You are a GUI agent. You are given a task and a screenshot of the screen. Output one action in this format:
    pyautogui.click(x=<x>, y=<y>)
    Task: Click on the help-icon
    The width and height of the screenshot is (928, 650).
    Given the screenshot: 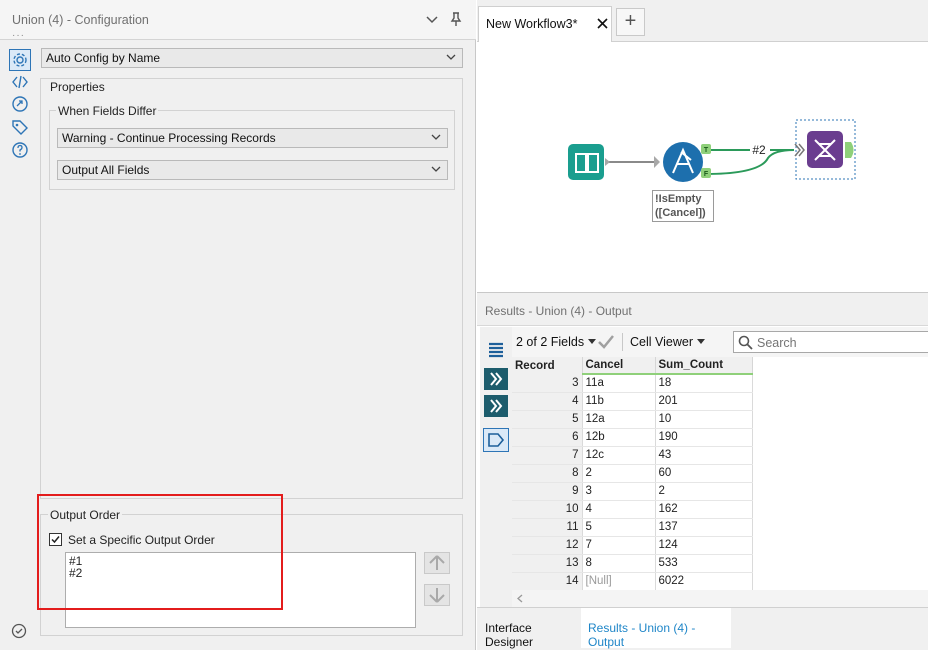 What is the action you would take?
    pyautogui.click(x=20, y=150)
    